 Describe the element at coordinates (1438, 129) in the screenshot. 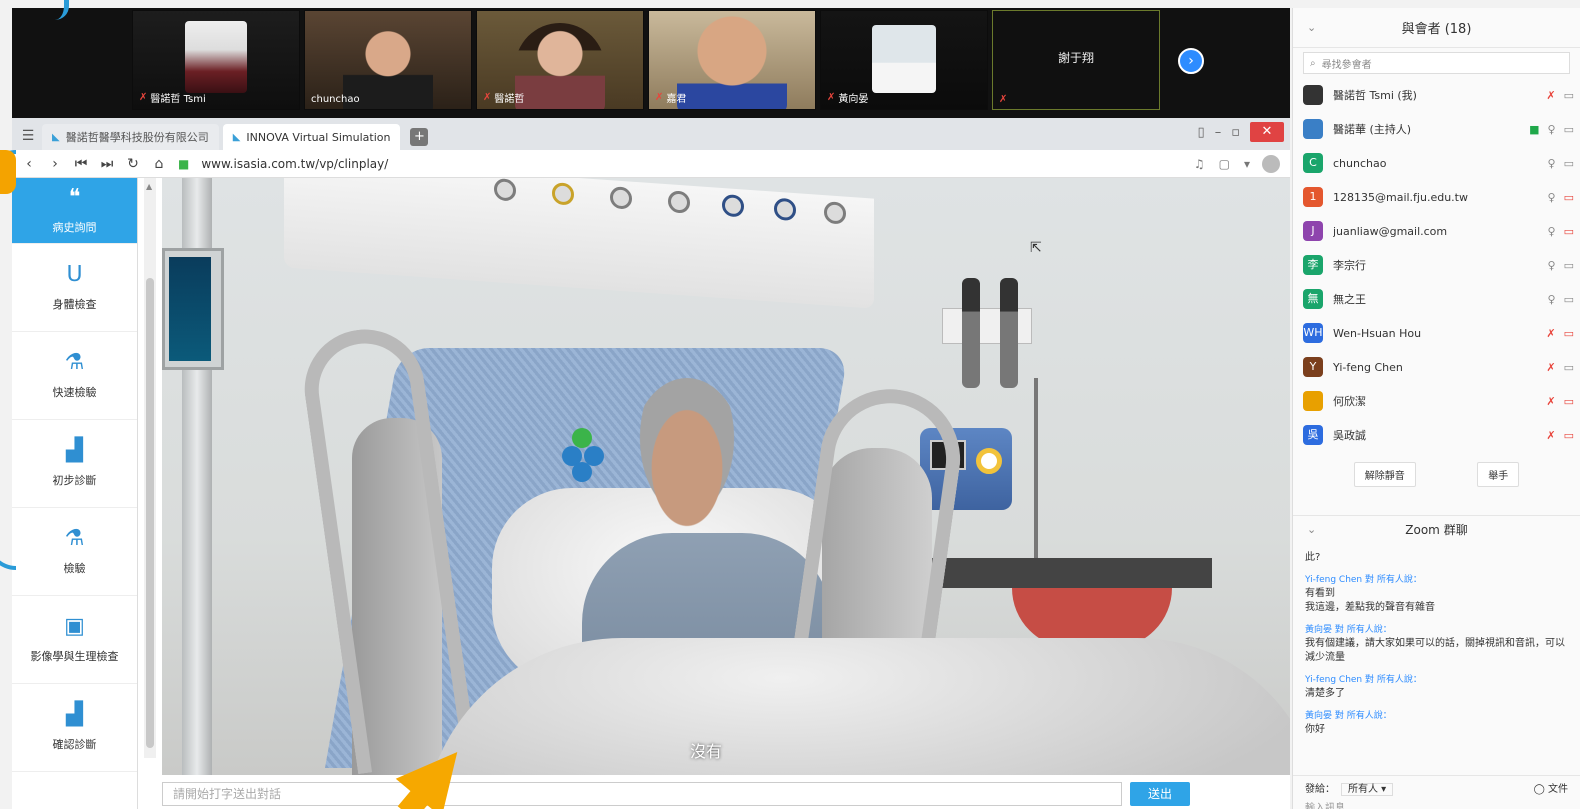

I see `participant-row: 醫諾華 (主持人) ■ ♀ ▭` at that location.